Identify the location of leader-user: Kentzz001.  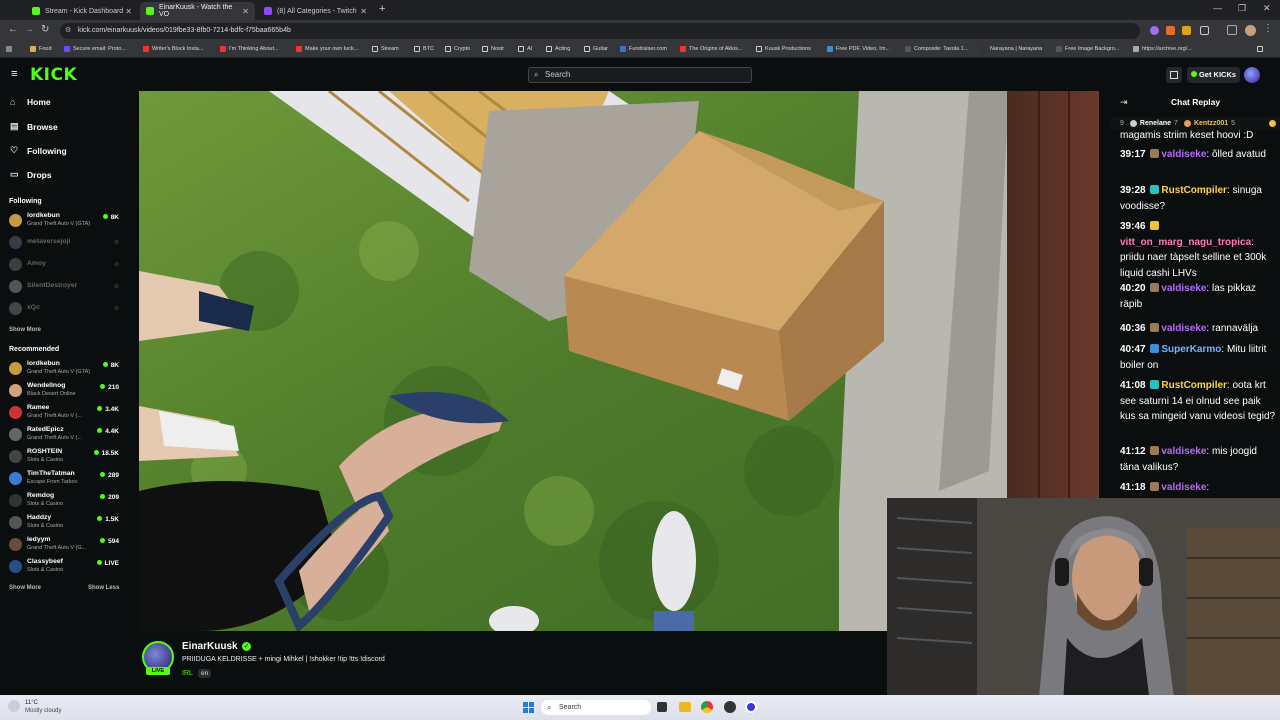
(1211, 123).